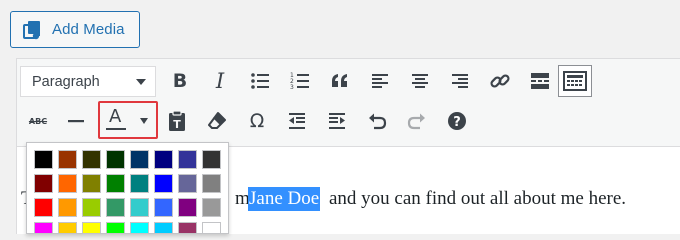 This screenshot has height=240, width=680. I want to click on bold-button: B, so click(180, 81).